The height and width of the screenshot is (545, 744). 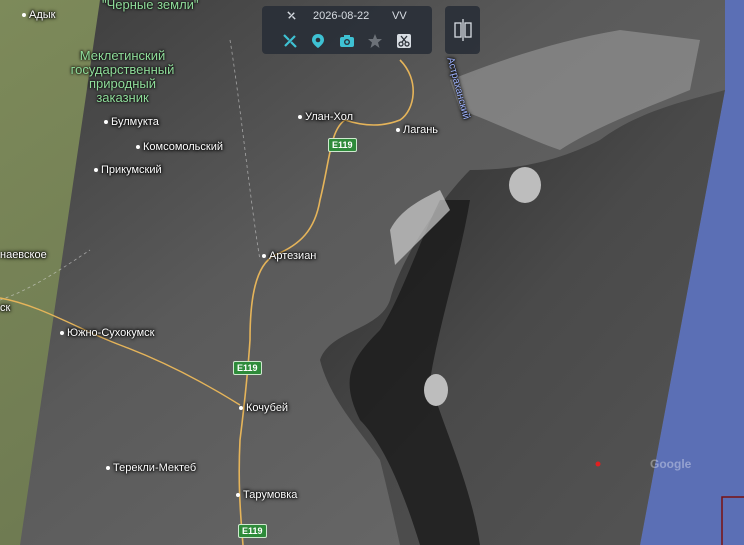 I want to click on place-label-terekli-mekteb: Терекли-Мектеб, so click(x=151, y=468).